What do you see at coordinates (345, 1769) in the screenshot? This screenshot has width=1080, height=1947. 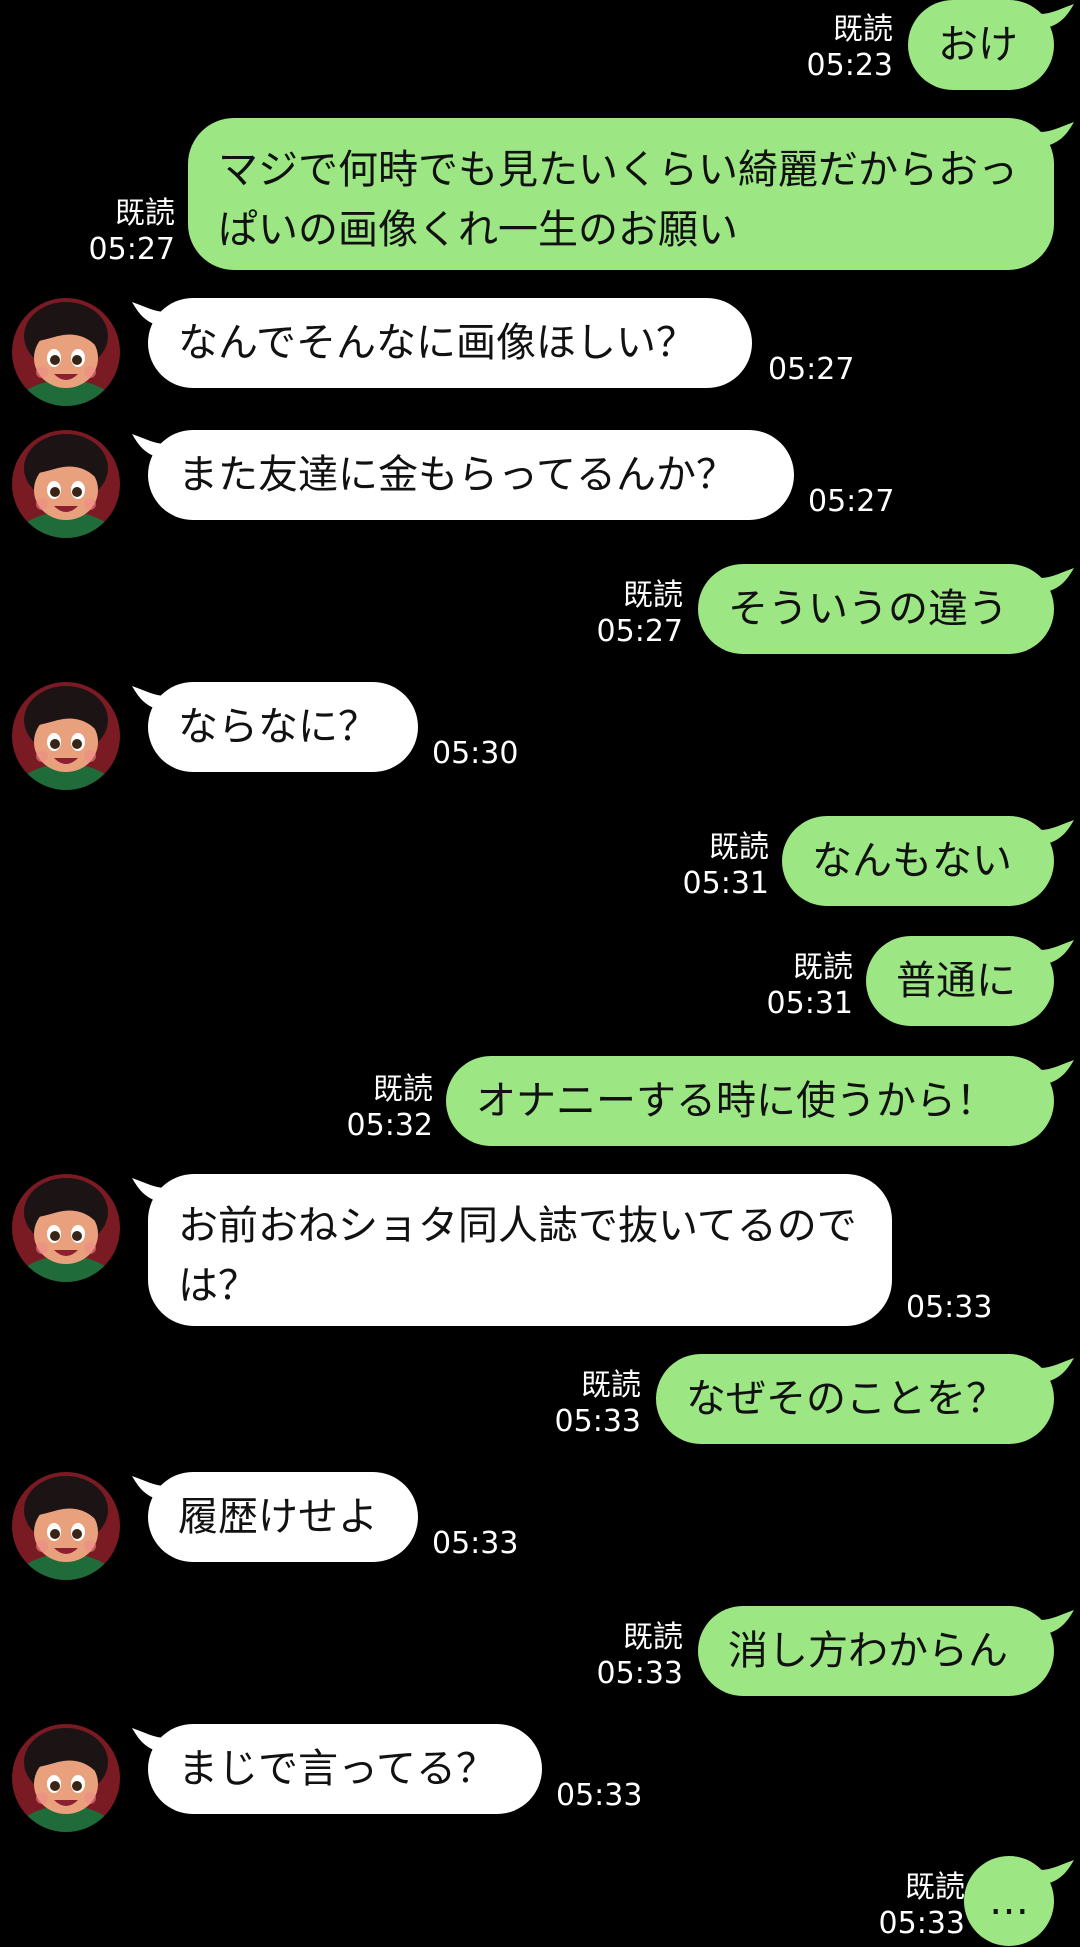 I see `message-bubble: まじで言ってる？` at bounding box center [345, 1769].